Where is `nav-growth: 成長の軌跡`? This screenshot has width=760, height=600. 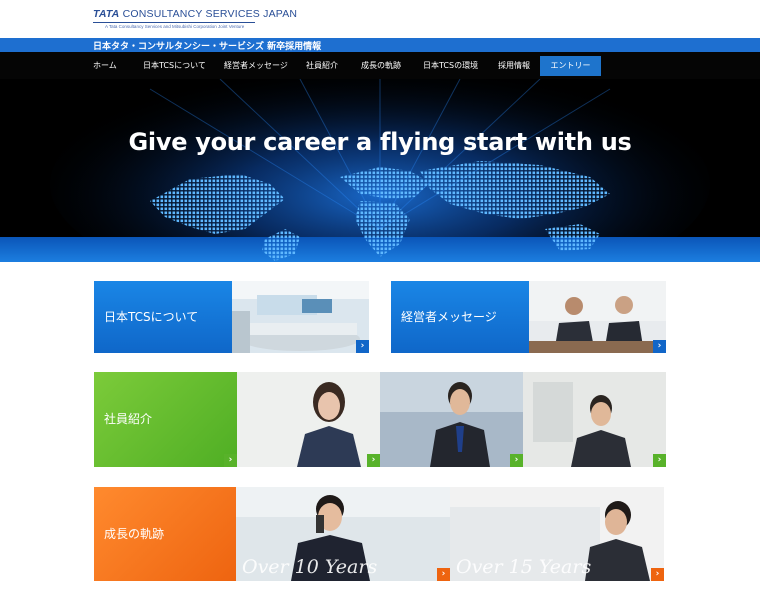
nav-growth: 成長の軌跡 is located at coordinates (381, 65).